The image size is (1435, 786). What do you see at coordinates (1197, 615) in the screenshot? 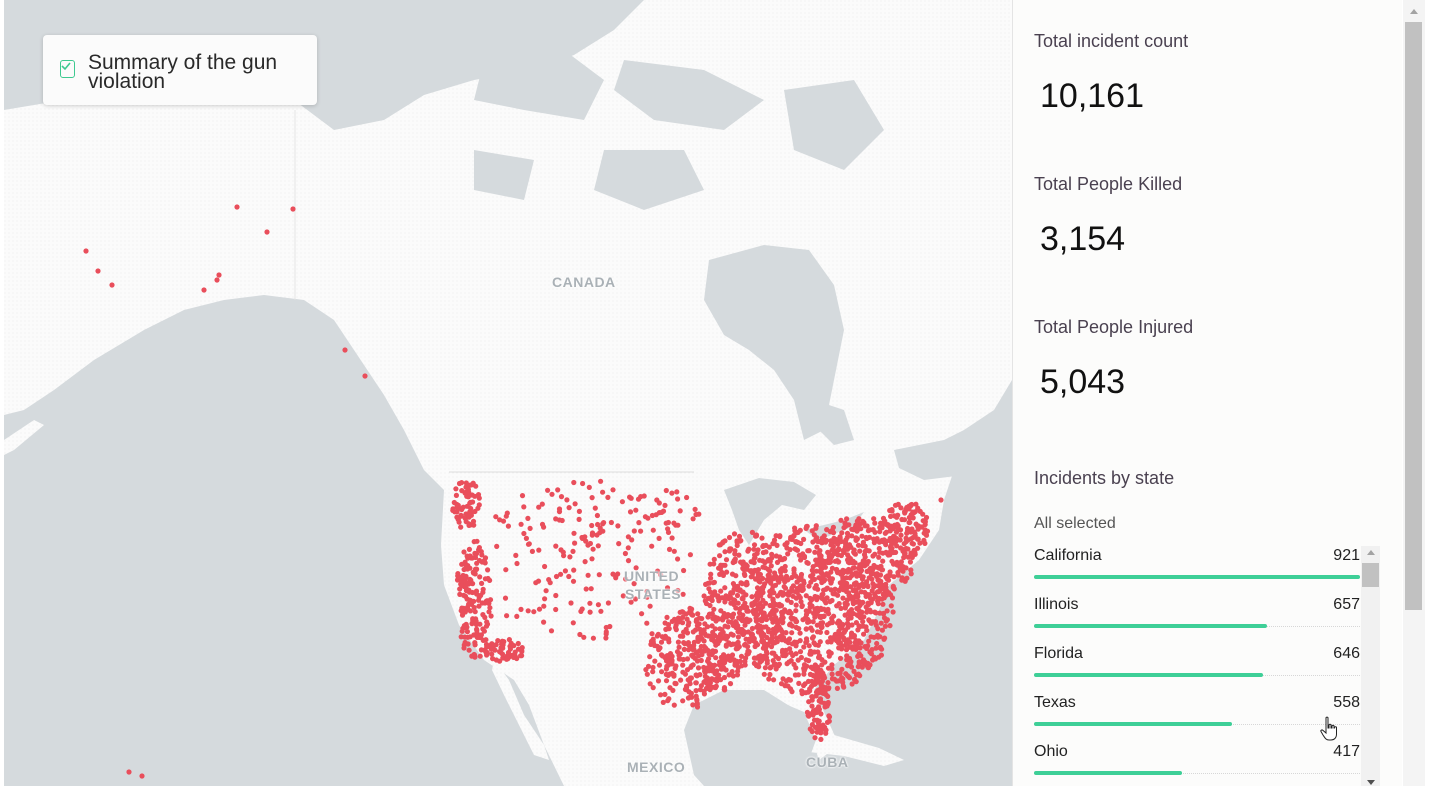
I see `state-row: Illinois 657` at bounding box center [1197, 615].